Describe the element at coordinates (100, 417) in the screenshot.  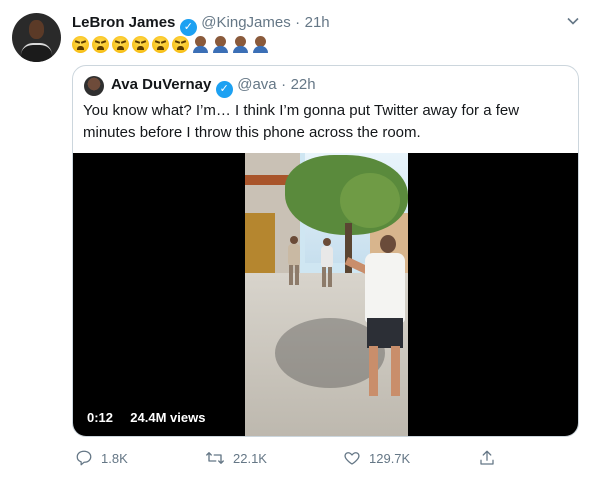
I see `video-duration: 0:12` at that location.